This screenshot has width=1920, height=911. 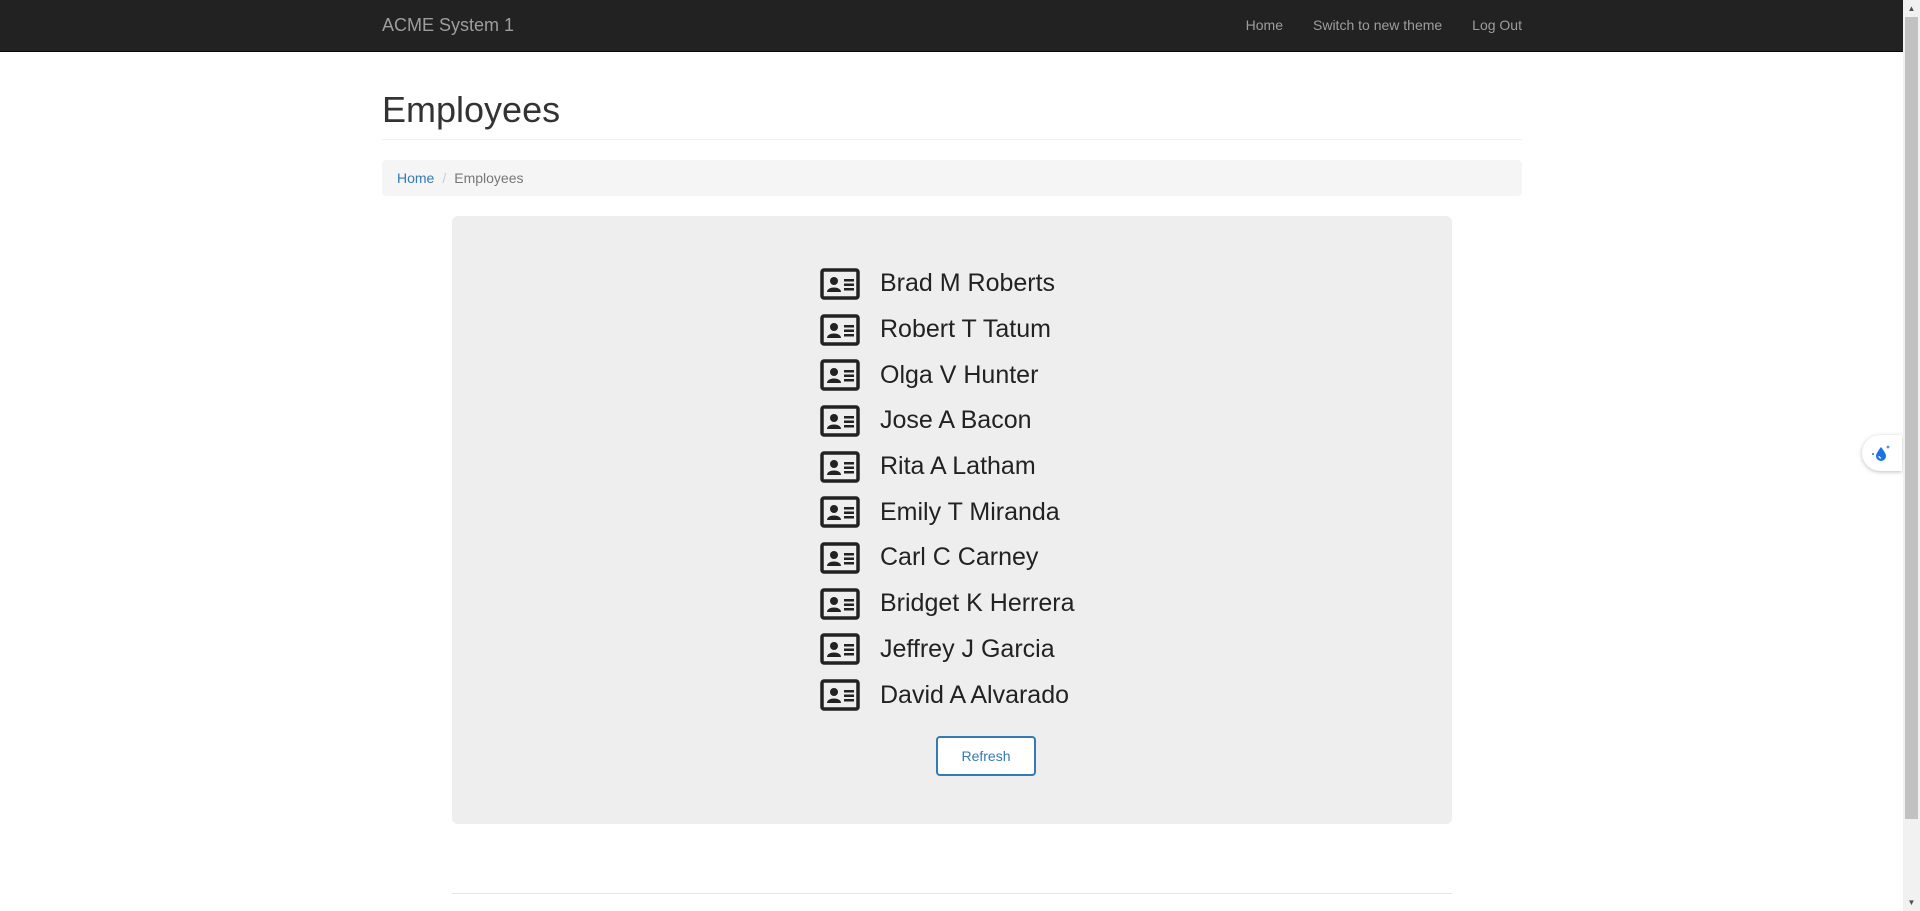 I want to click on page-scrollbar: ▲ ▼, so click(x=1911, y=455).